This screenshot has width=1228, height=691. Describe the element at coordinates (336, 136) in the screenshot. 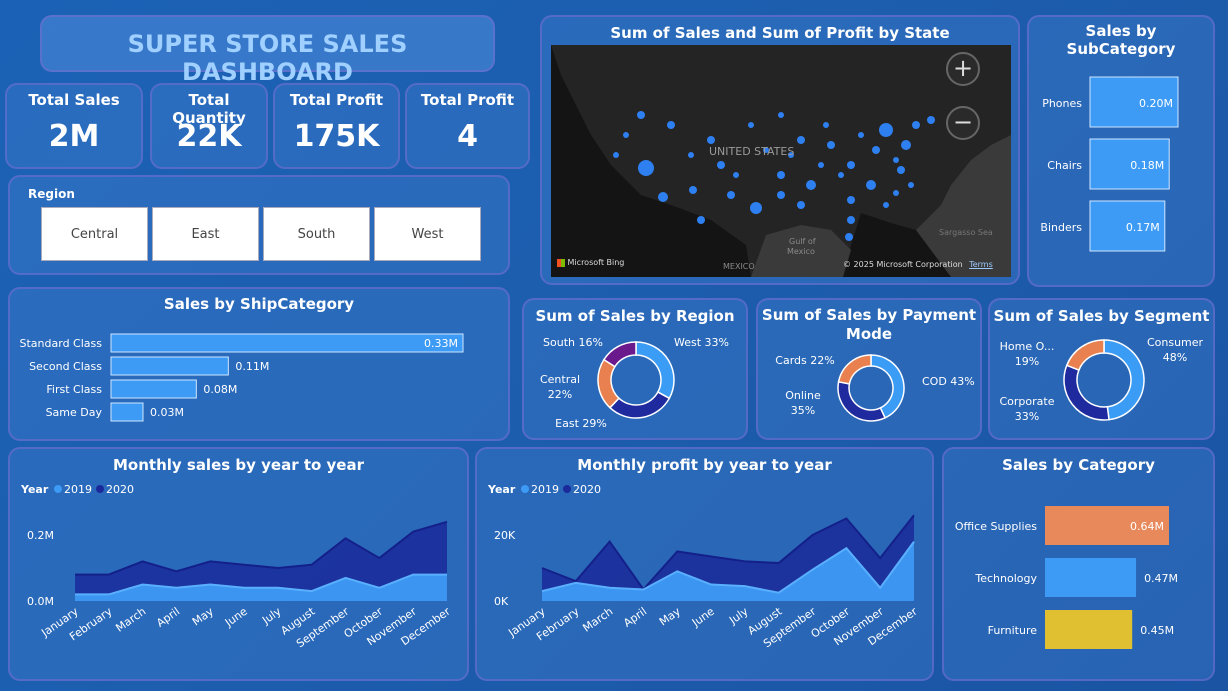

I see `kpi-value: 175K` at that location.